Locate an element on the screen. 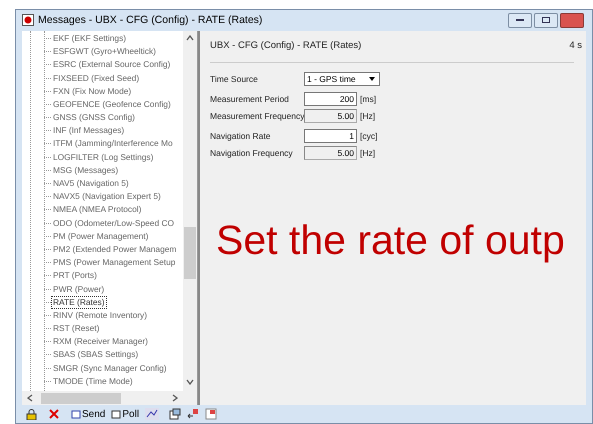 This screenshot has width=593, height=424. tree-item: RXM (Receiver Manager) is located at coordinates (100, 341).